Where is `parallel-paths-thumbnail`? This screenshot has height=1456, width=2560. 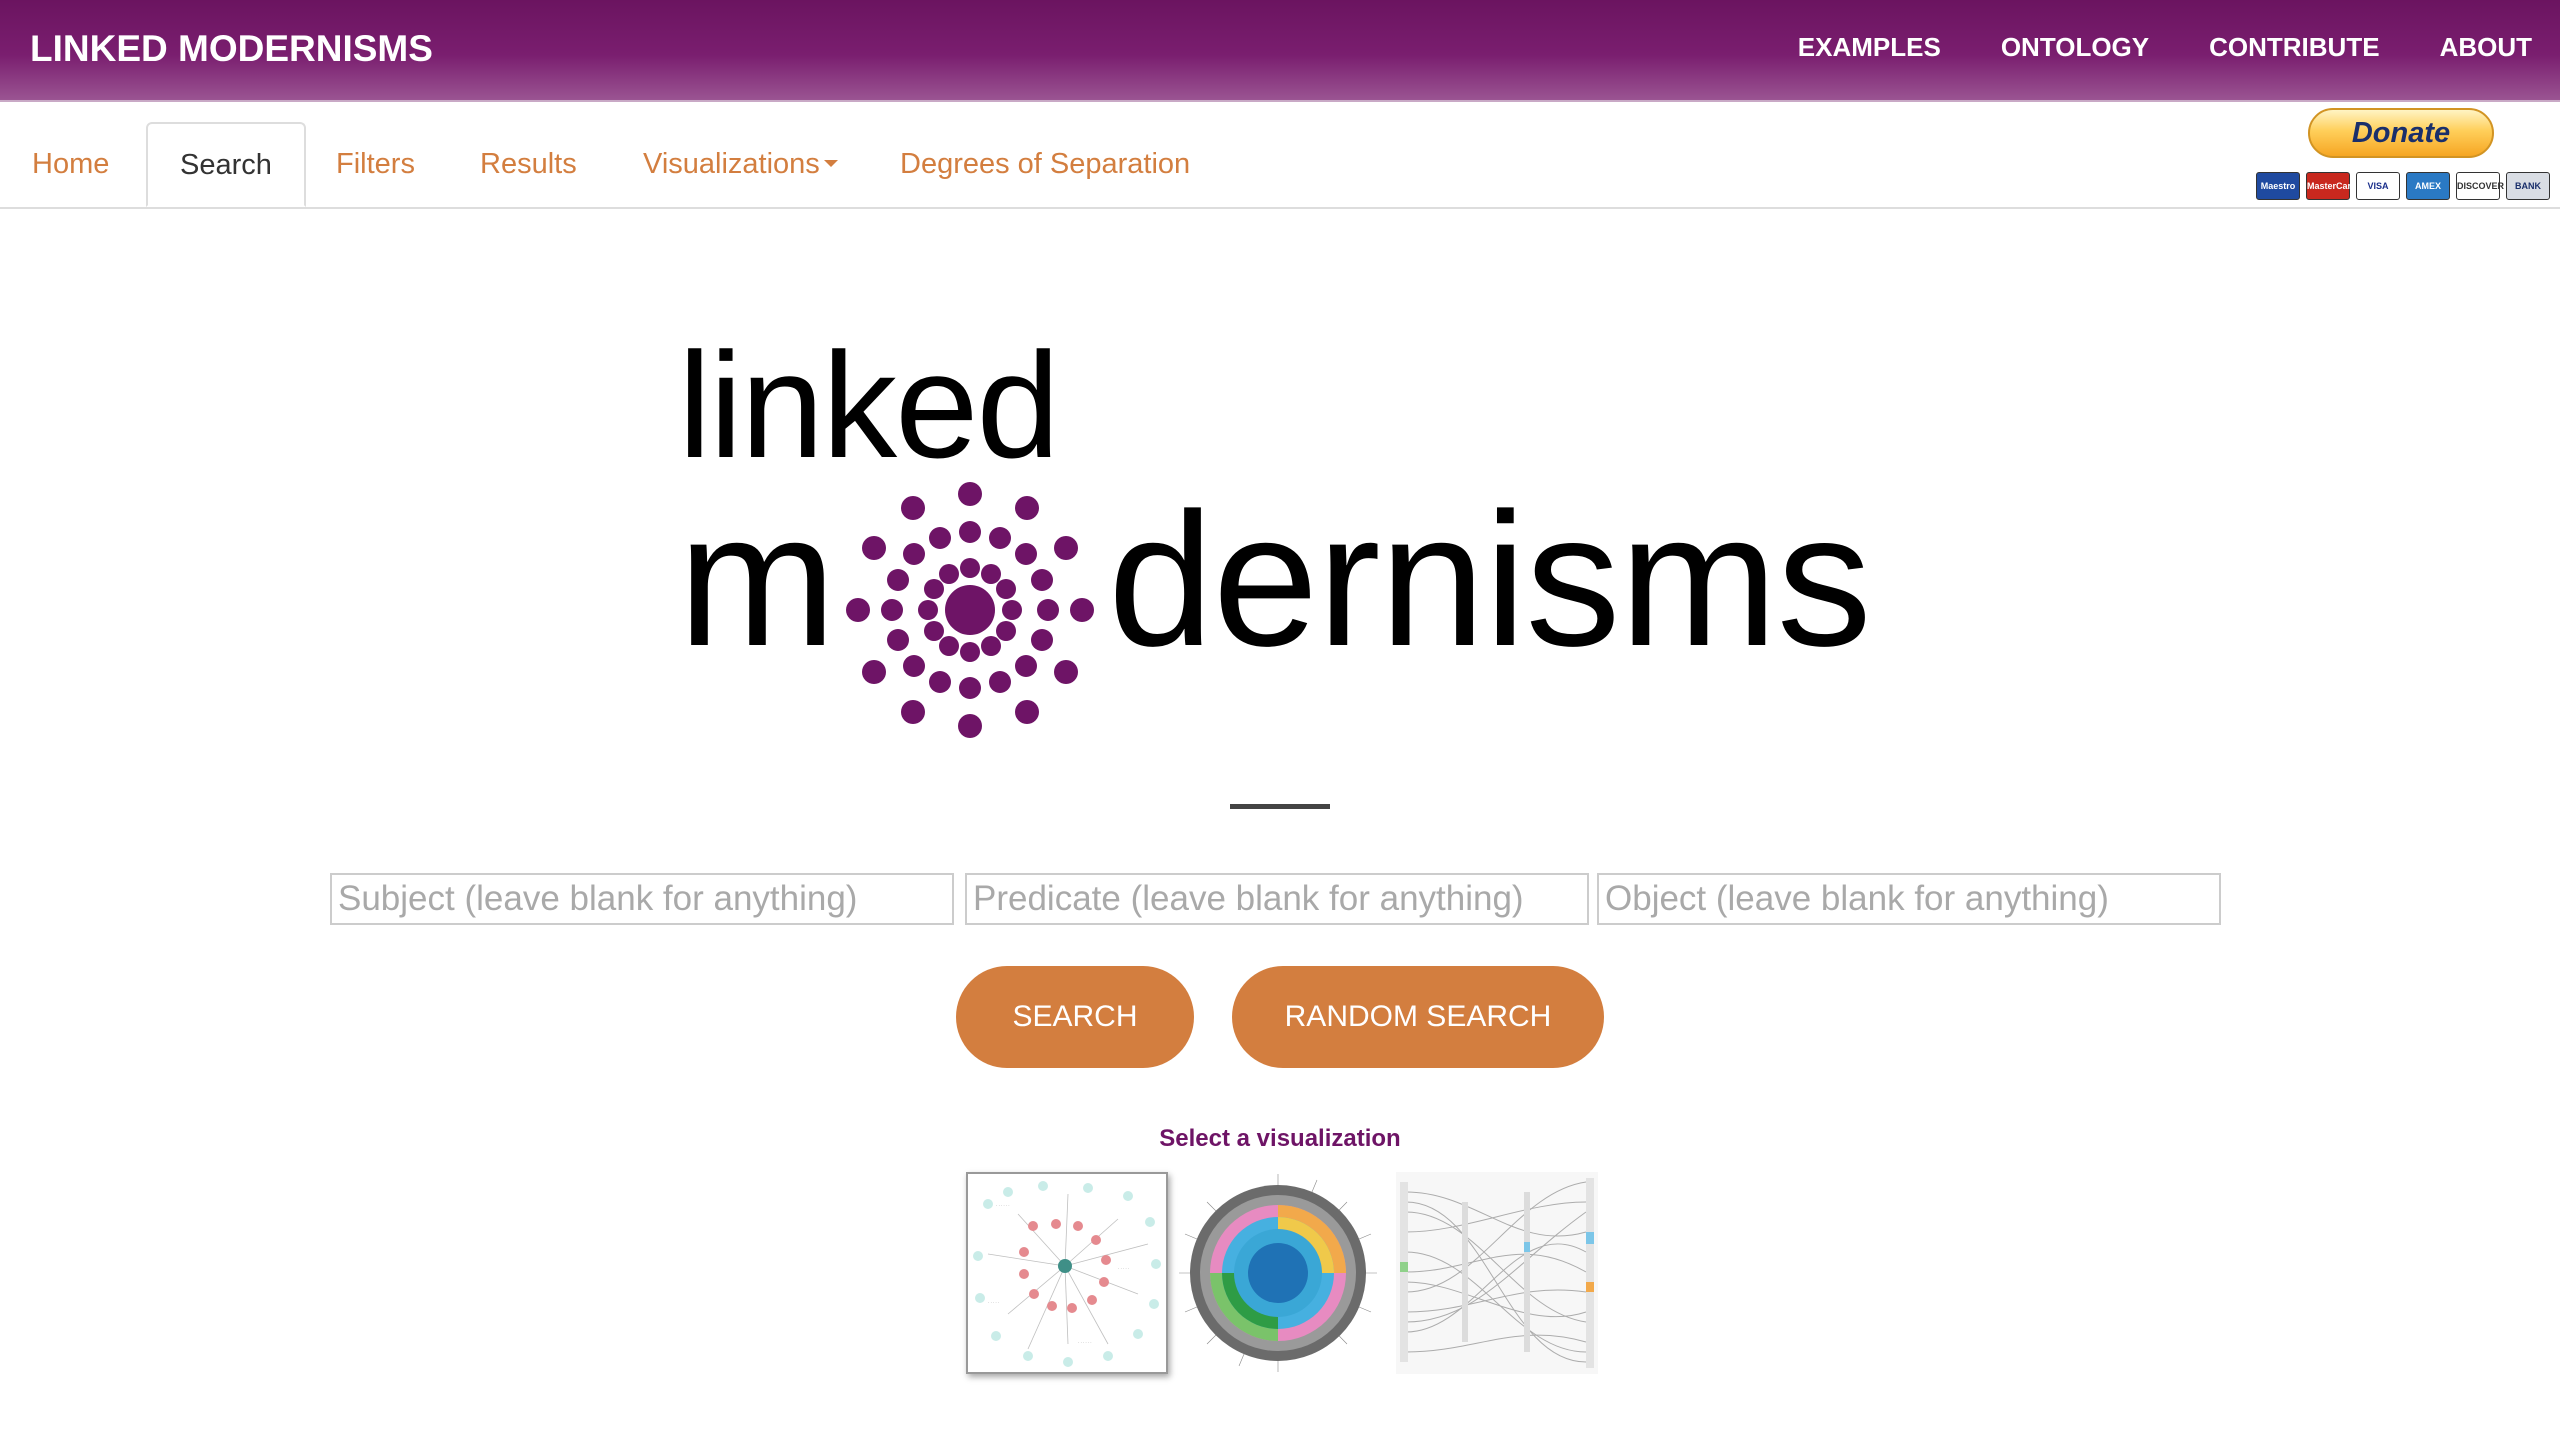 parallel-paths-thumbnail is located at coordinates (1497, 1273).